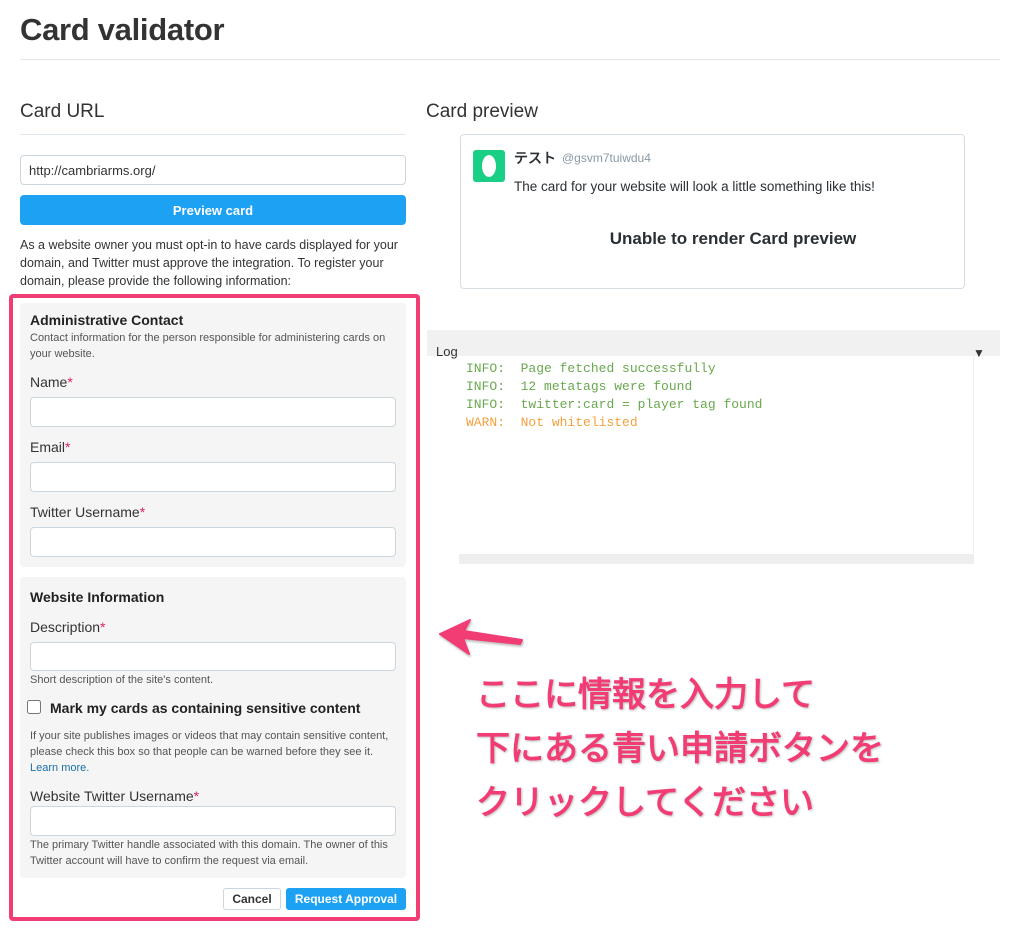 The image size is (1020, 930). I want to click on preview-card-button: Preview card, so click(213, 210).